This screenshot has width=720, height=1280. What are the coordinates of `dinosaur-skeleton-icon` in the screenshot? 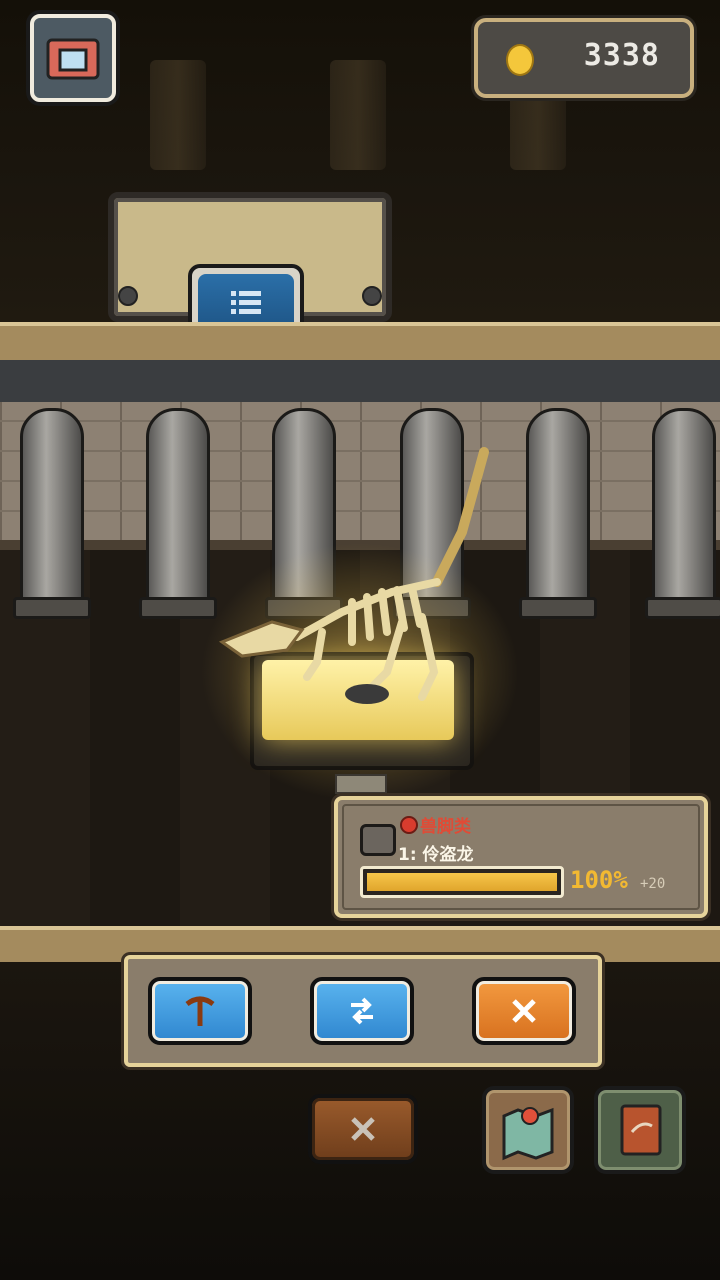 It's located at (357, 577).